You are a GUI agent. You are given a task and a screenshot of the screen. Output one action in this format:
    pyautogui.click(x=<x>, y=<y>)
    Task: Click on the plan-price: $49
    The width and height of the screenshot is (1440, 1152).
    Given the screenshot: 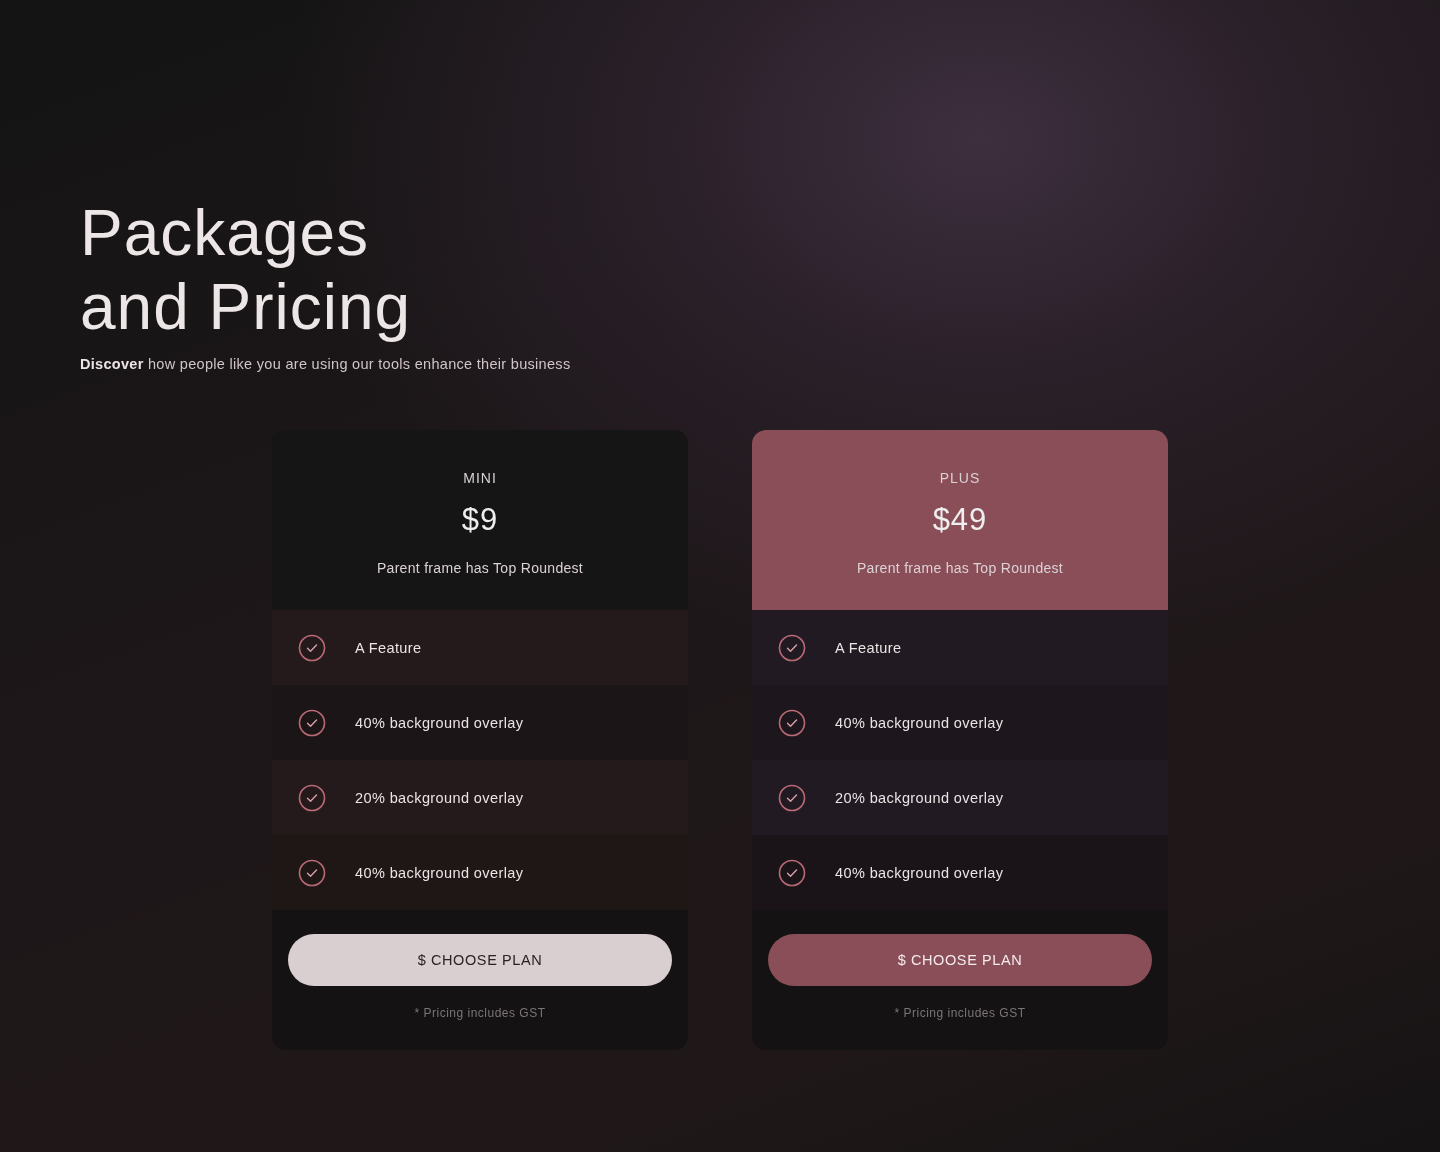 What is the action you would take?
    pyautogui.click(x=960, y=520)
    